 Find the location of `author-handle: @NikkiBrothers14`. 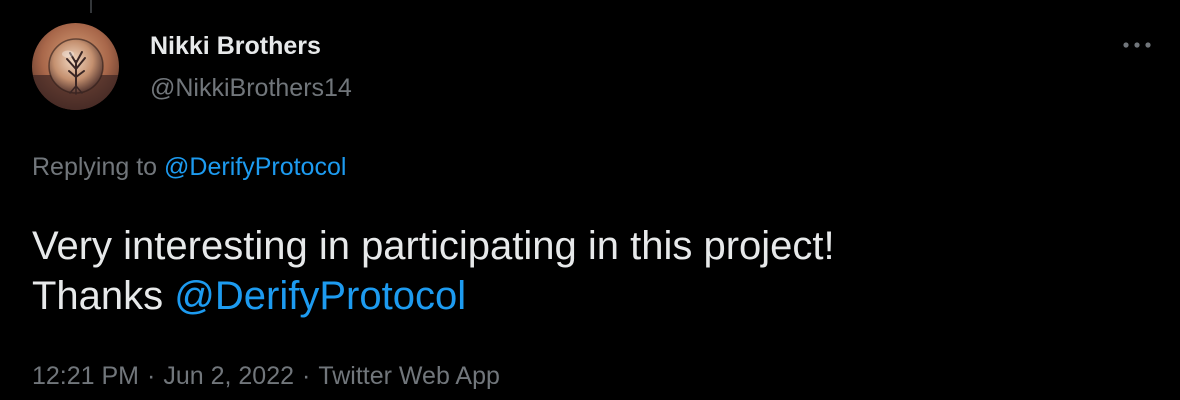

author-handle: @NikkiBrothers14 is located at coordinates (251, 88).